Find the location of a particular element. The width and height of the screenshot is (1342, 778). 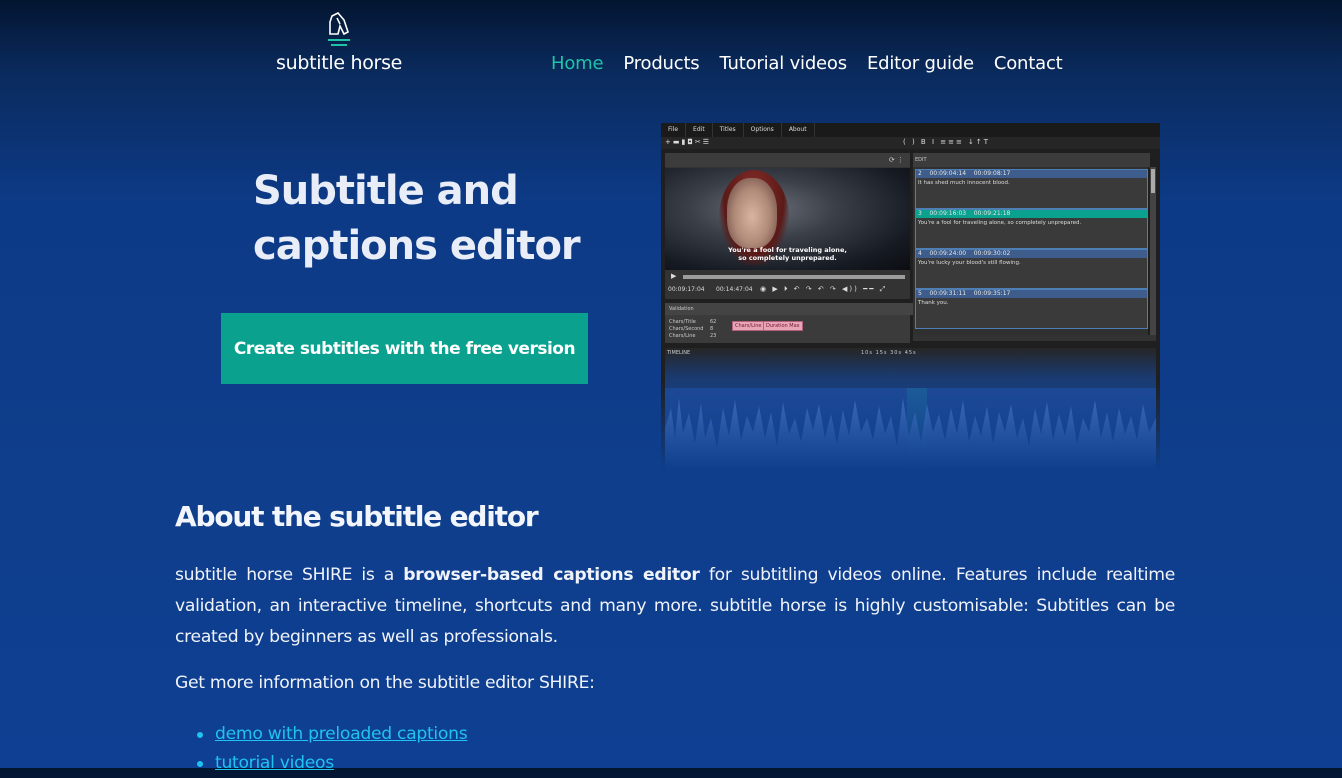

tutorial-videos-link: tutorial videos is located at coordinates (274, 763).